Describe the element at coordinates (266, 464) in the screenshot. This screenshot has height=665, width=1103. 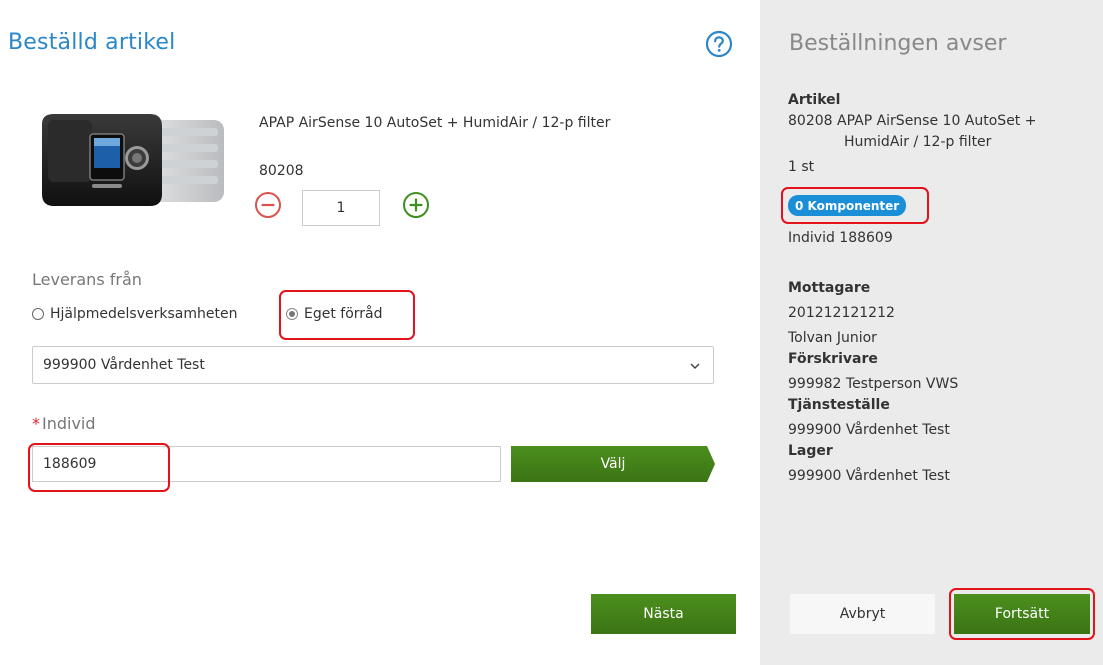
I see `individ-input` at that location.